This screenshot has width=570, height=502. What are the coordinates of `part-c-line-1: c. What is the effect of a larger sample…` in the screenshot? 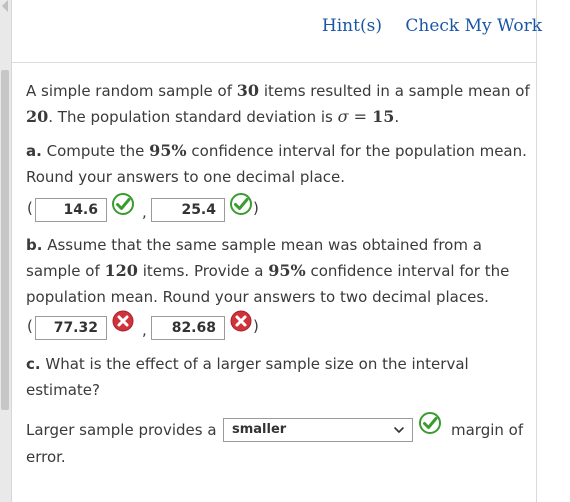 It's located at (247, 364).